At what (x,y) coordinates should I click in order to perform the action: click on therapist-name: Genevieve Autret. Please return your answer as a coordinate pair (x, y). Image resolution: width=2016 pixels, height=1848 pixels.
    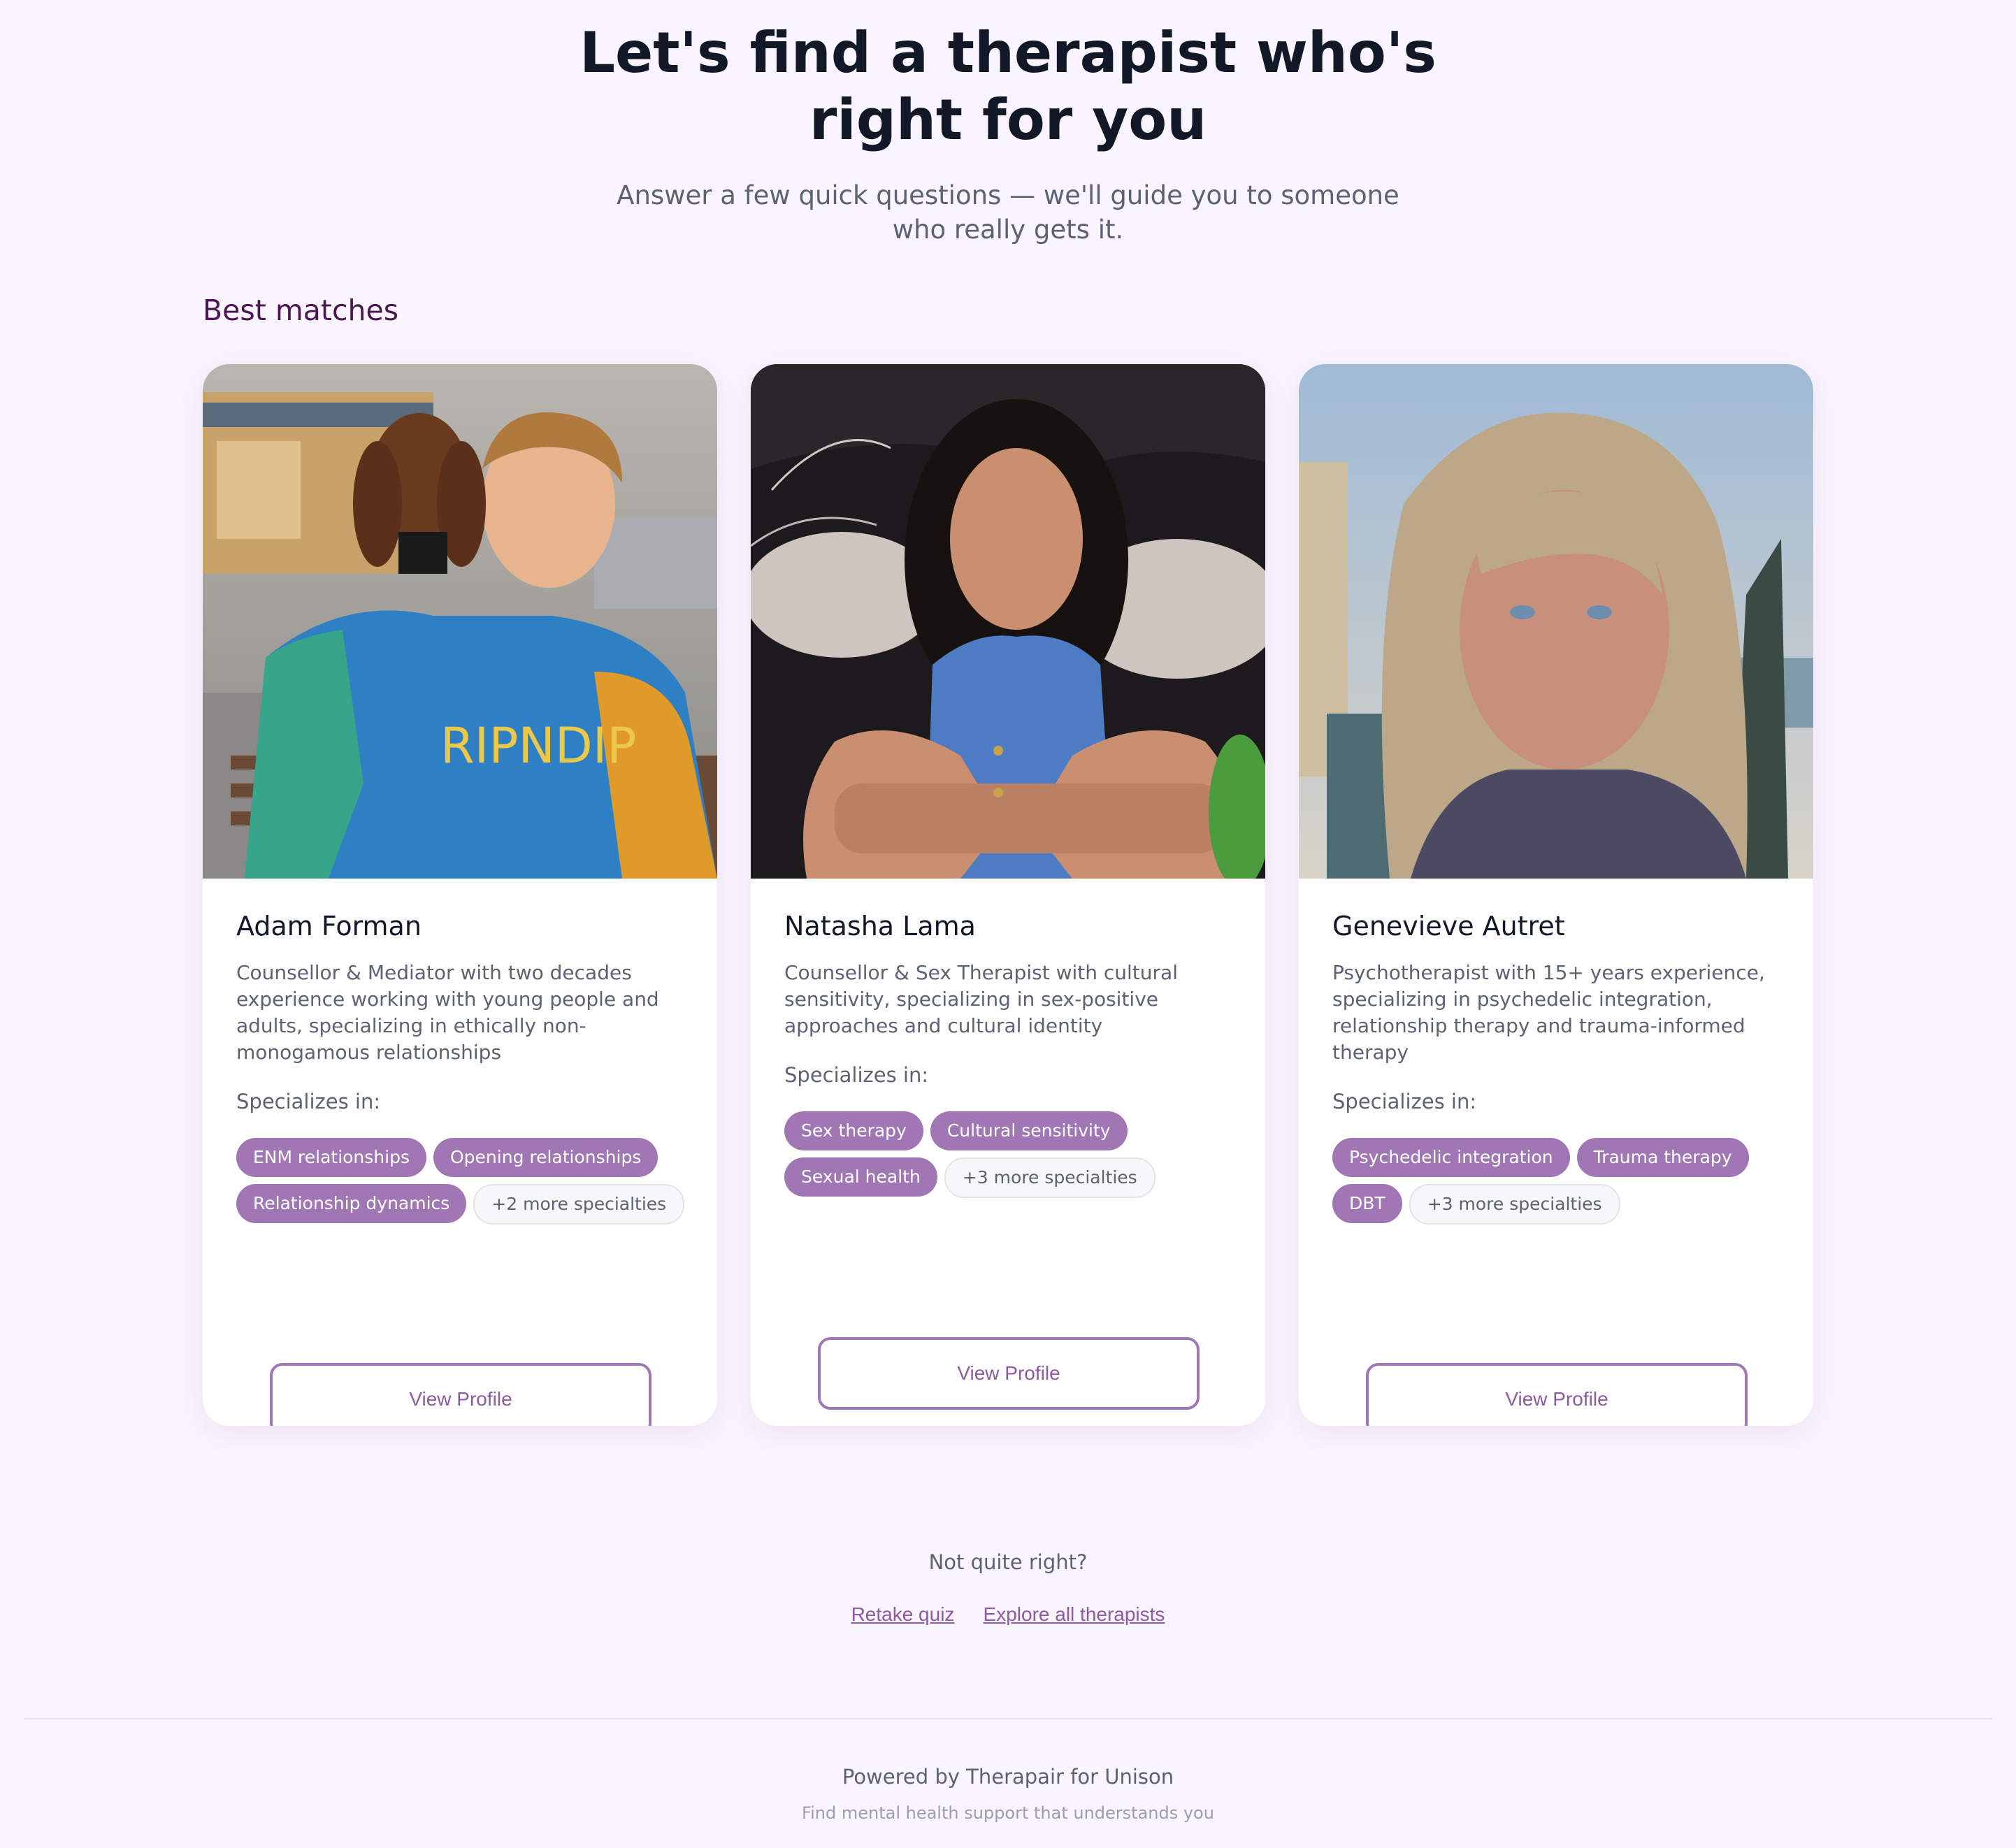
    Looking at the image, I should click on (1448, 926).